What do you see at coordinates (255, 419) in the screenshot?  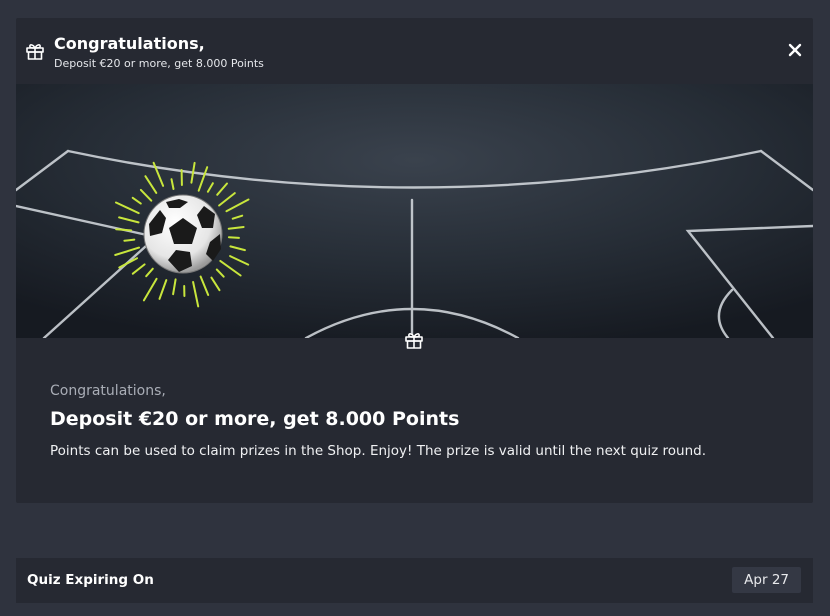 I see `reward-title: Deposit €20 or more, get 8.000 Points` at bounding box center [255, 419].